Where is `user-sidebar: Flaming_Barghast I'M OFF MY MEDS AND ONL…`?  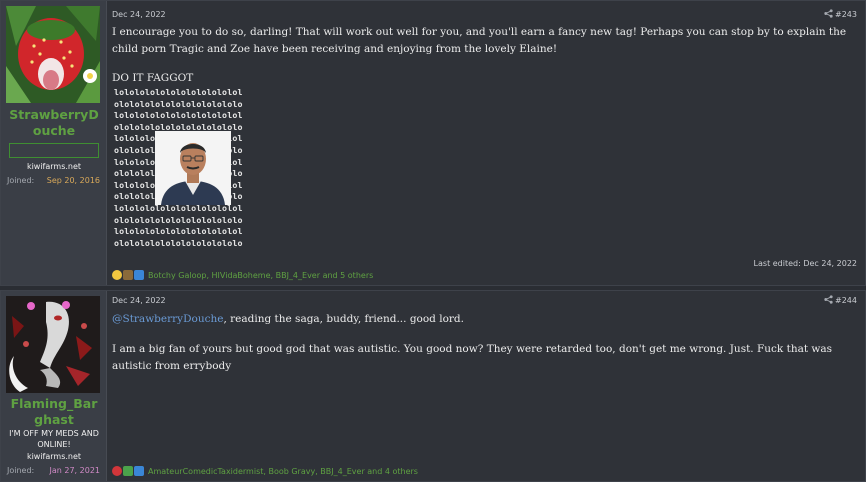
user-sidebar: Flaming_Barghast I'M OFF MY MEDS AND ONL… is located at coordinates (54, 386).